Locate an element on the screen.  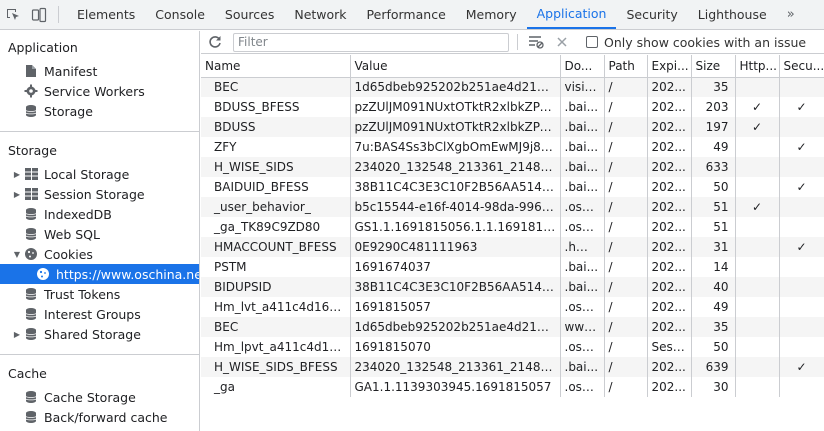
column-header-path: Path is located at coordinates (626, 66).